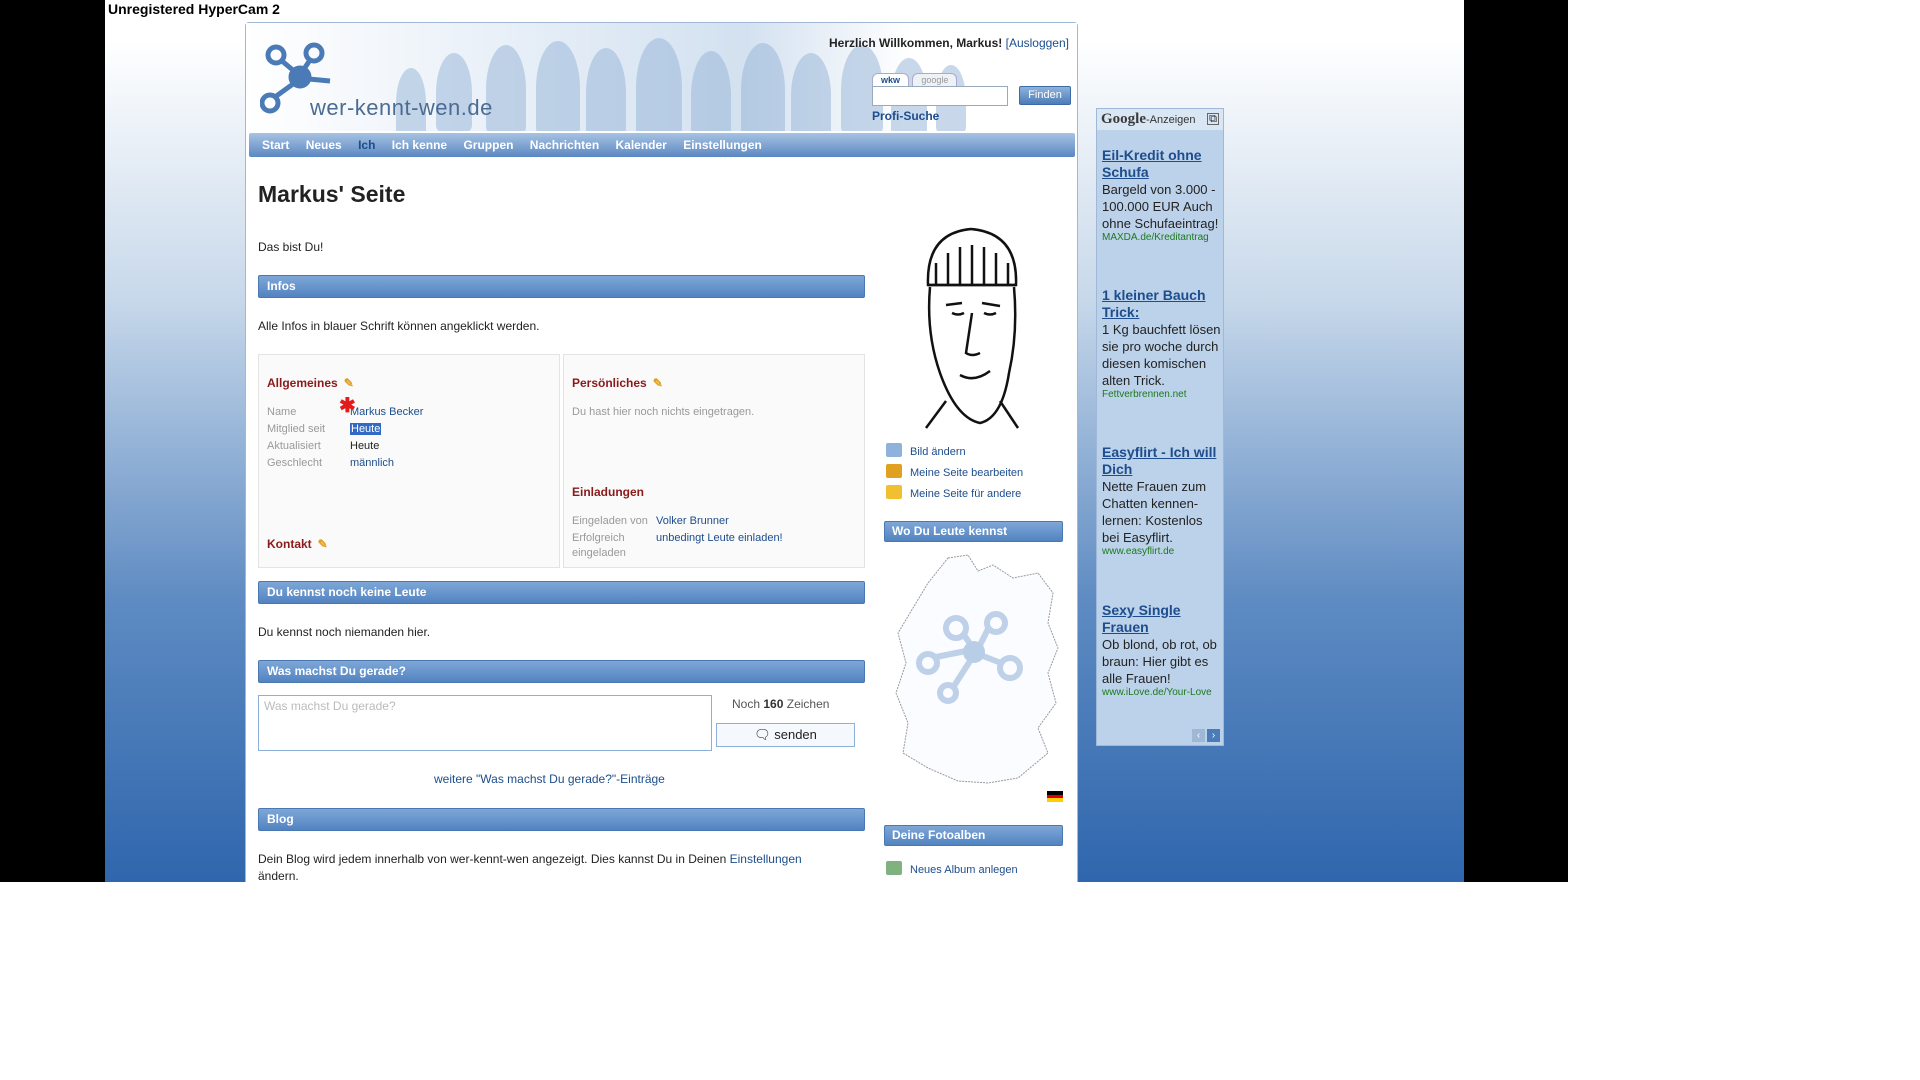 The height and width of the screenshot is (1080, 1920). What do you see at coordinates (894, 868) in the screenshot?
I see `photo-album-icon` at bounding box center [894, 868].